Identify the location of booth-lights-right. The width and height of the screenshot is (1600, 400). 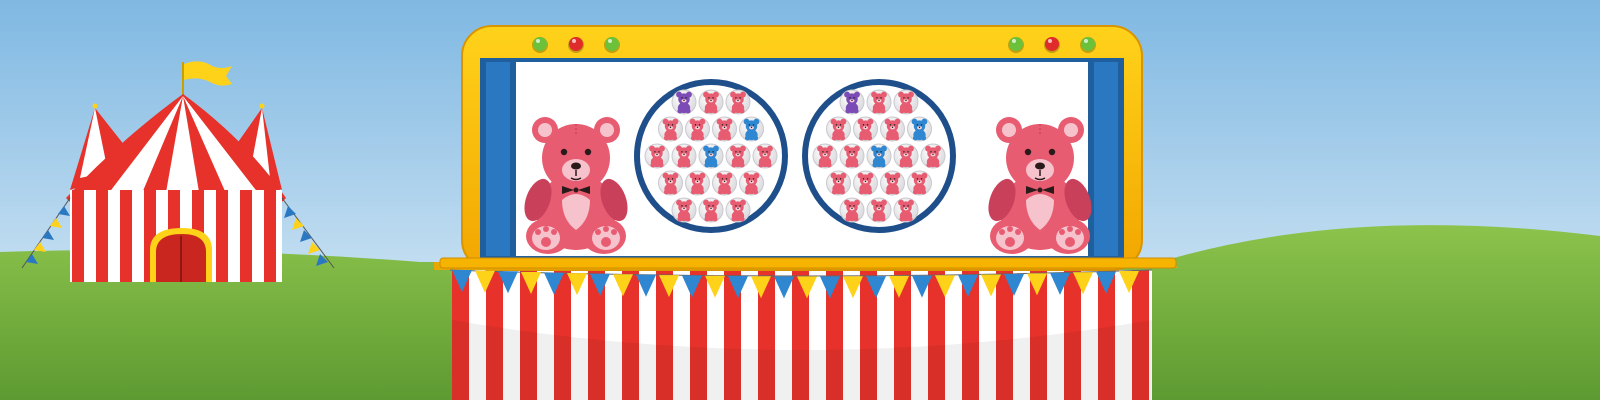
(1052, 45).